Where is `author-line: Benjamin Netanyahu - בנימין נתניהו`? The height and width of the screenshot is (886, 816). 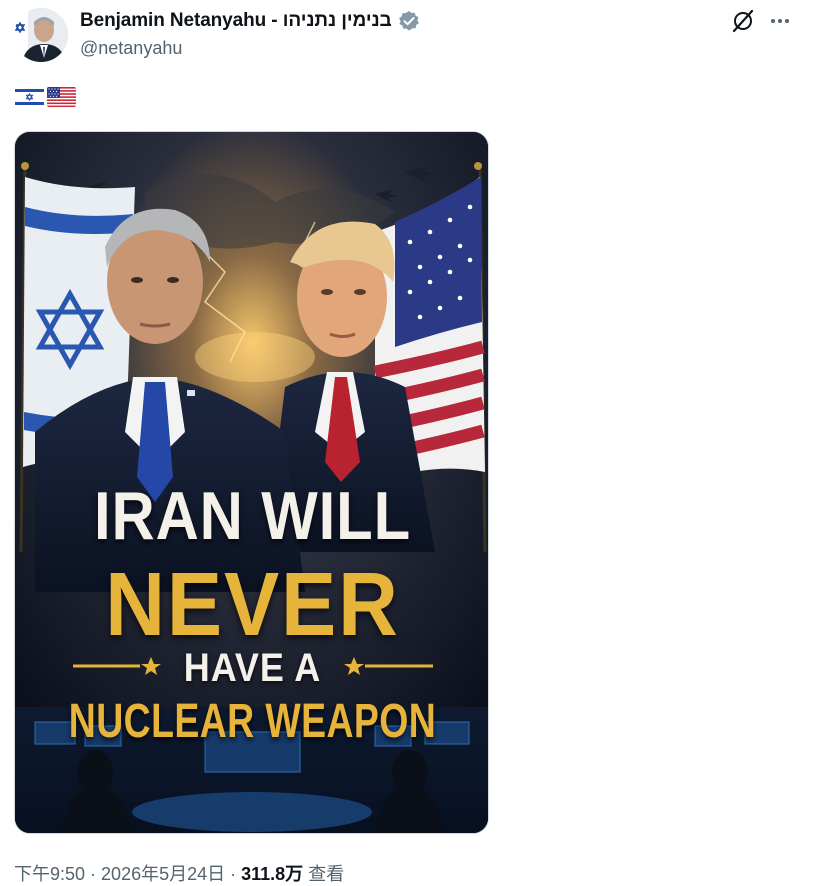
author-line: Benjamin Netanyahu - בנימין נתניהו is located at coordinates (250, 21).